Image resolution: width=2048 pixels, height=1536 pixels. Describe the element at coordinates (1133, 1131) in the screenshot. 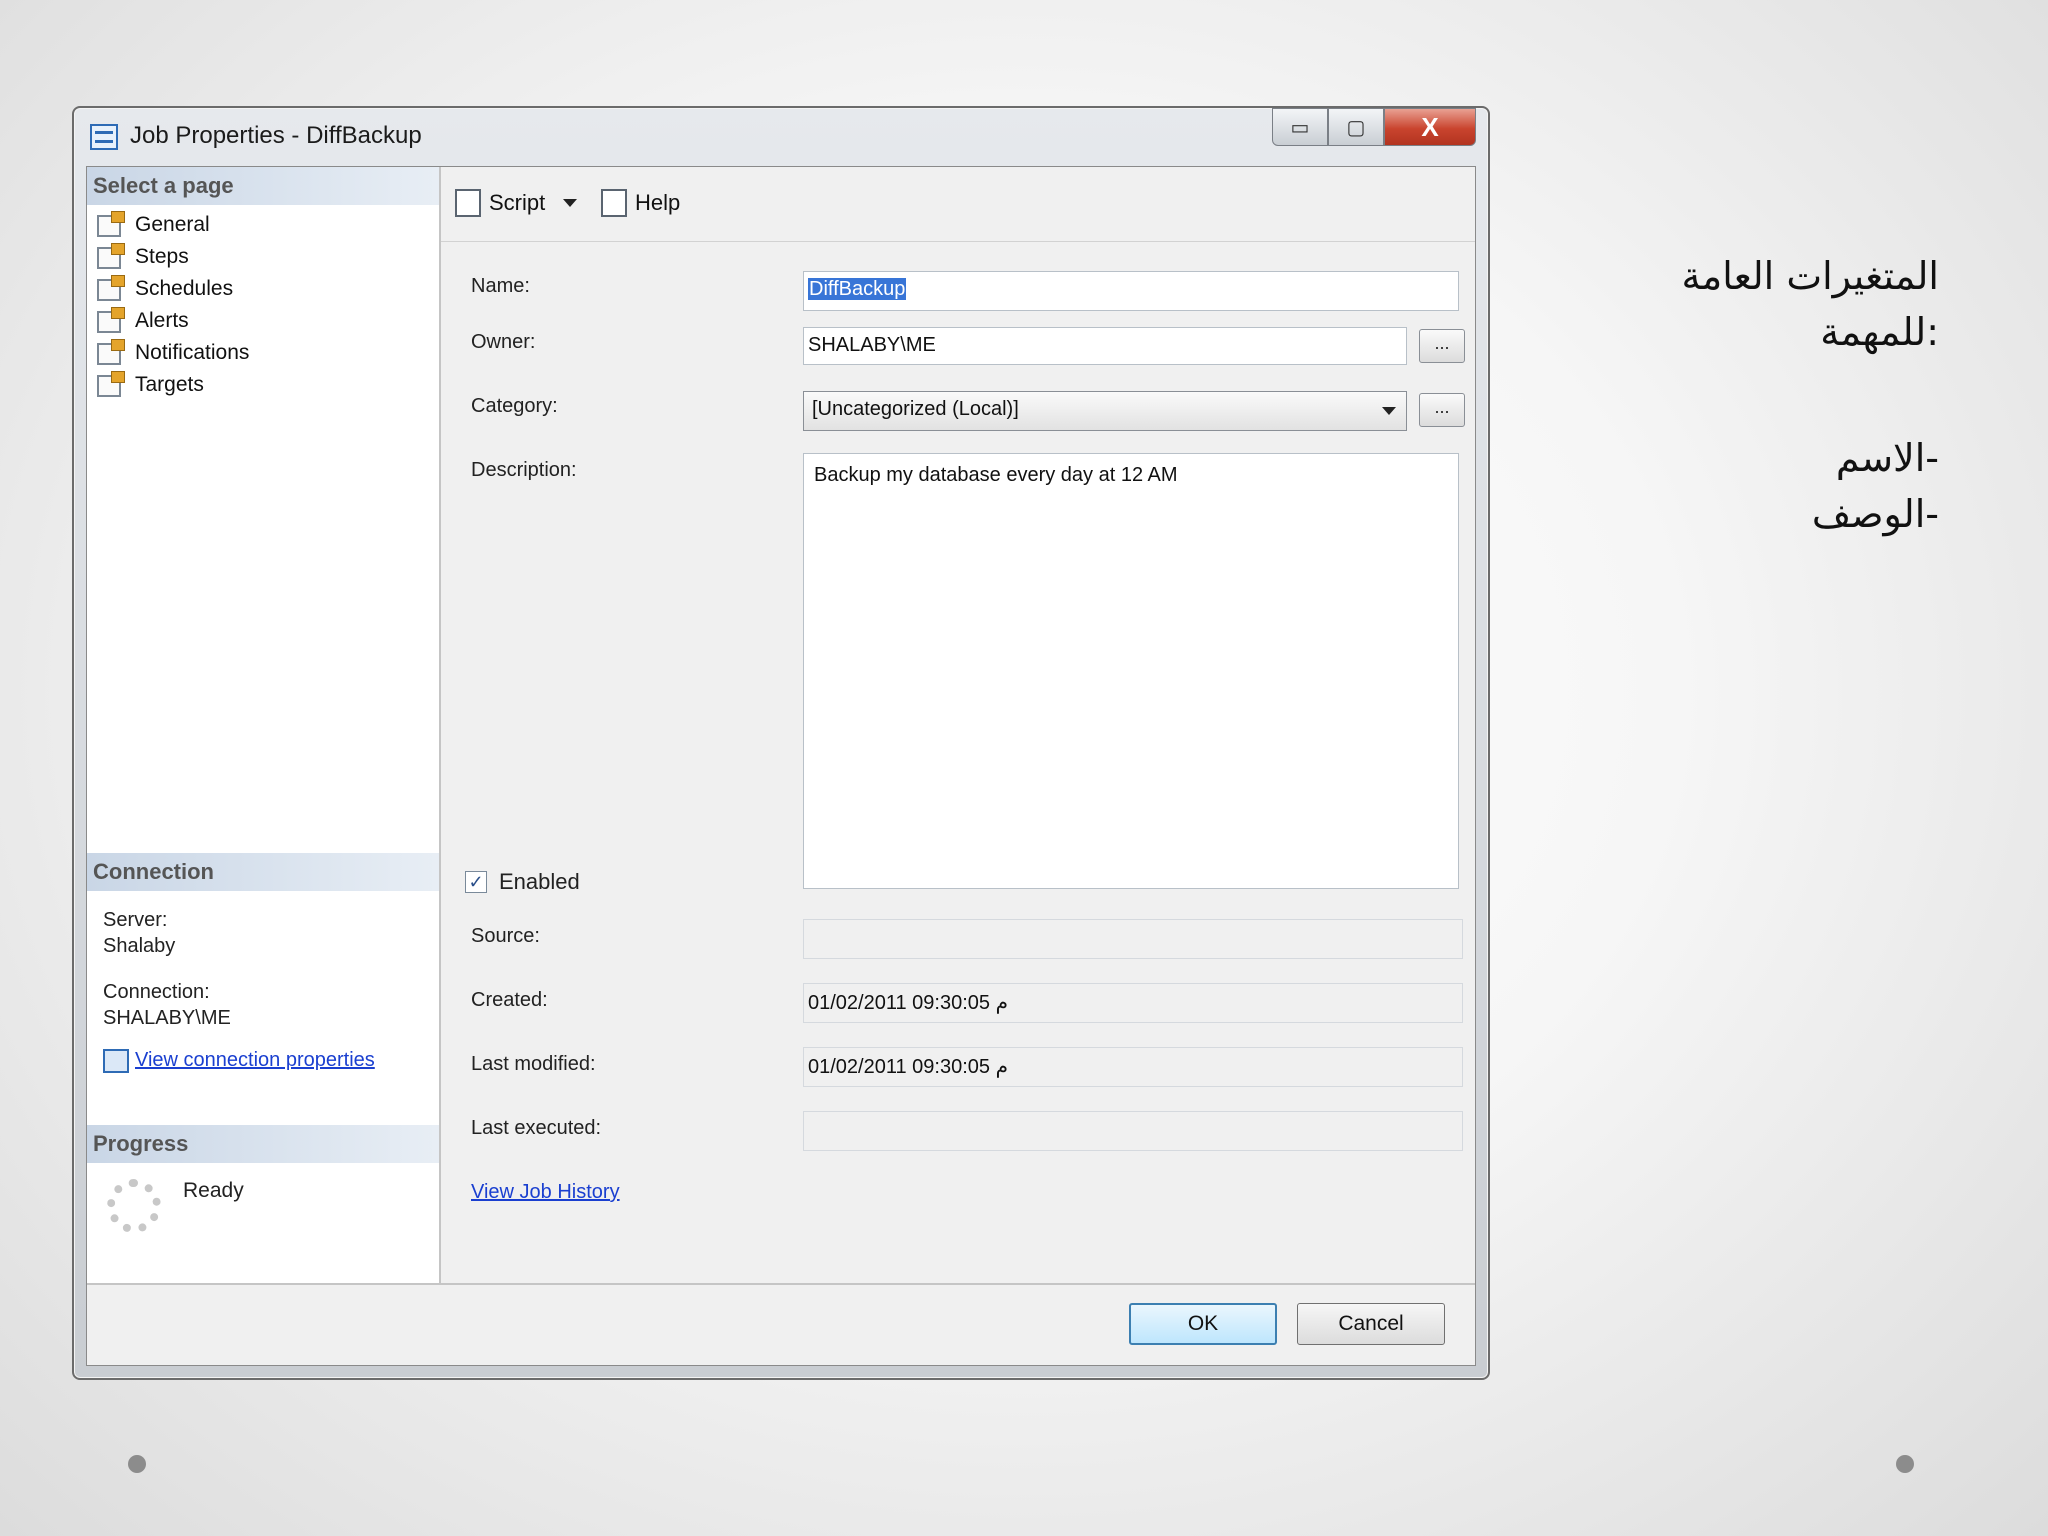

I see `last-executed-field` at that location.